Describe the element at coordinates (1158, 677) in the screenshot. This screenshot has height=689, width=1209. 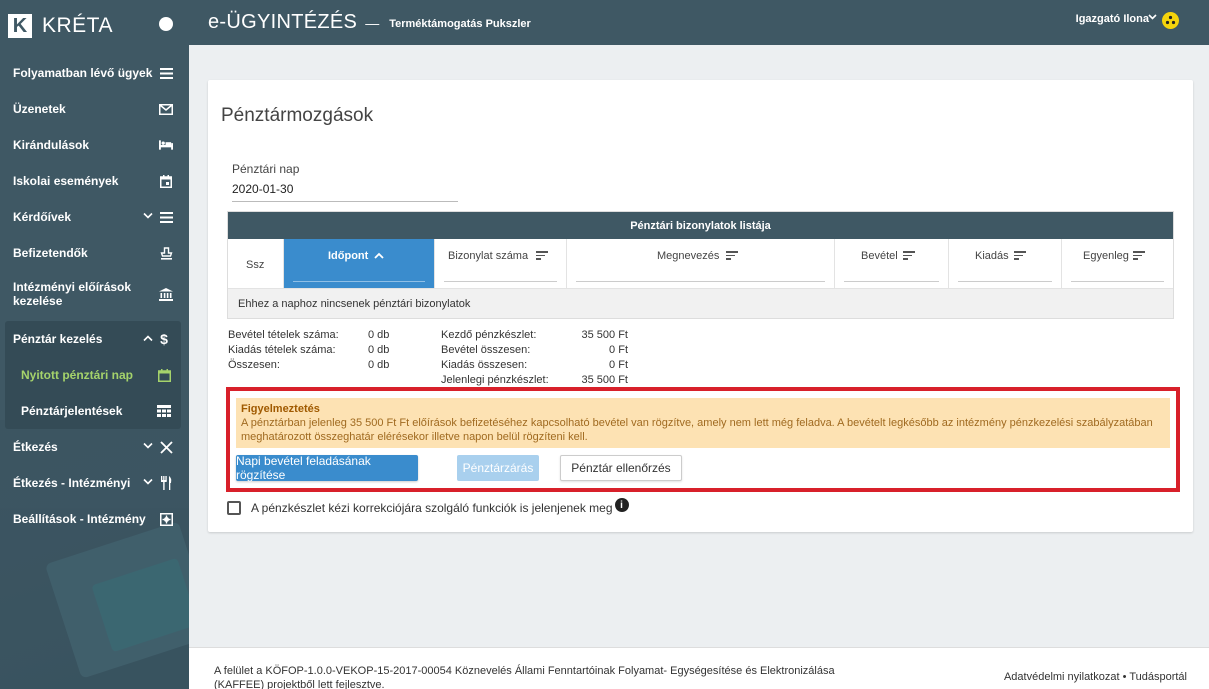
I see `knowledge-portal-link: Tudásportál` at that location.